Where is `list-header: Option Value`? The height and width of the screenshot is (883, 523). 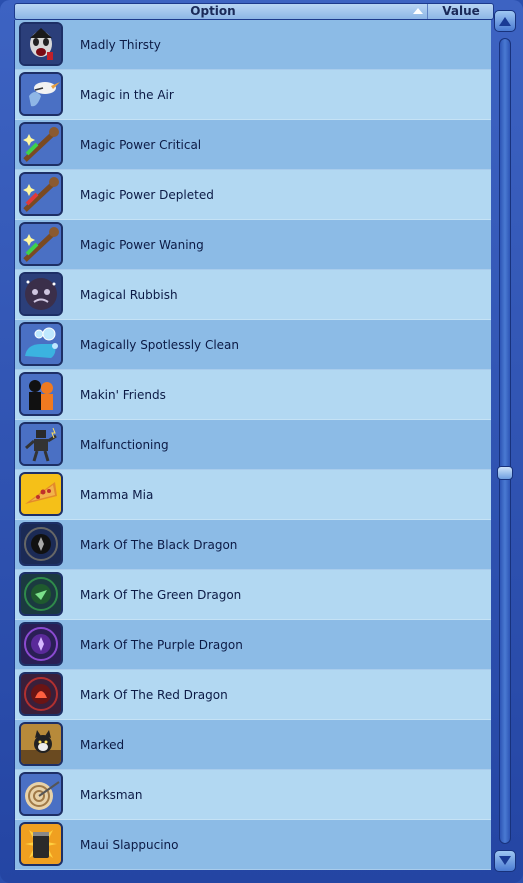 list-header: Option Value is located at coordinates (254, 11).